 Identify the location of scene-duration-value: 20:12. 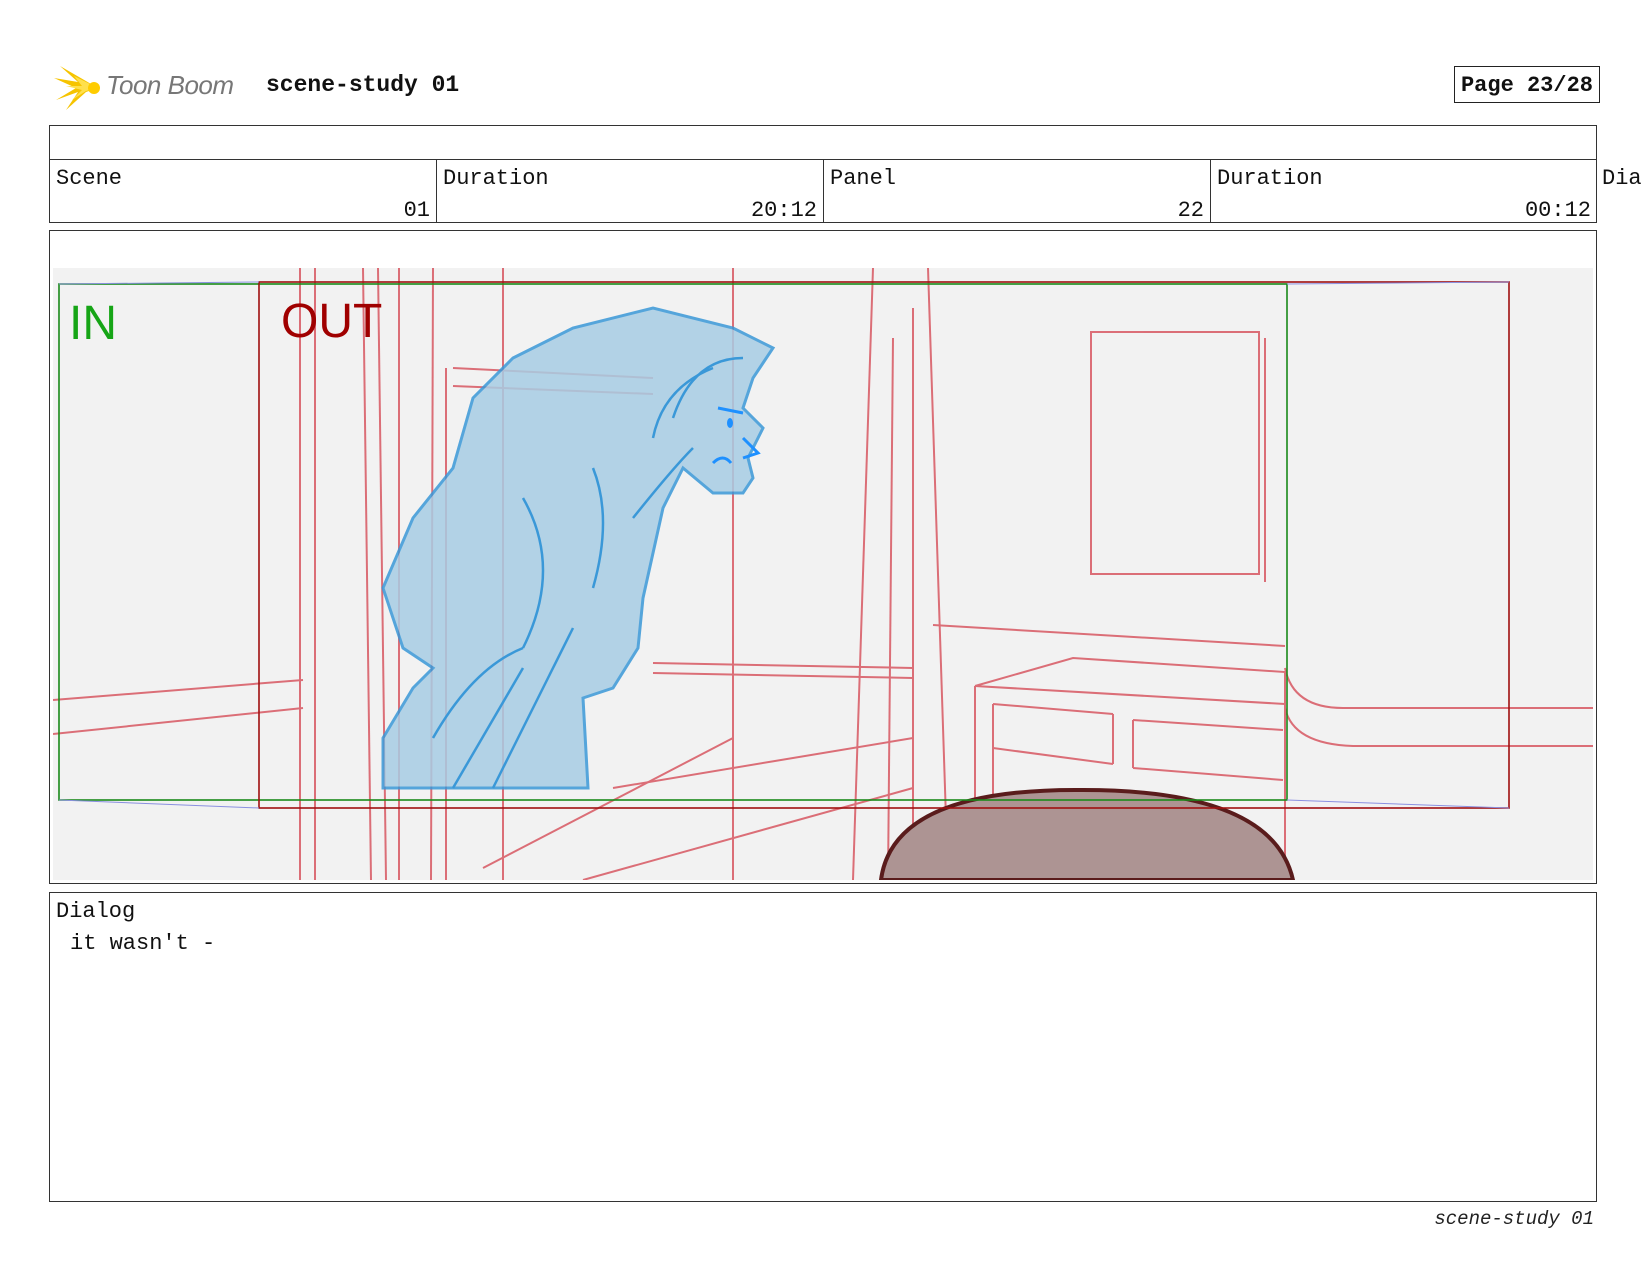
(783, 210).